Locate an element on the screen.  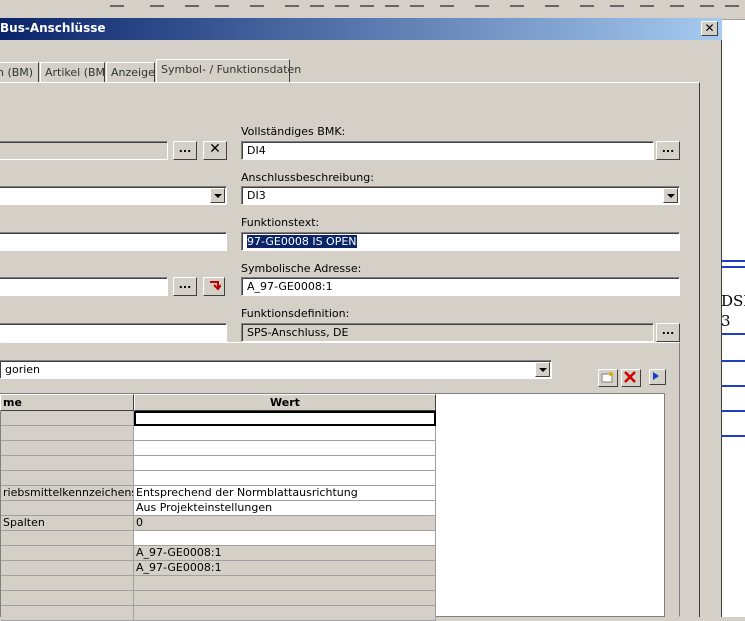
tab-anzeige: Anzeige is located at coordinates (130, 72).